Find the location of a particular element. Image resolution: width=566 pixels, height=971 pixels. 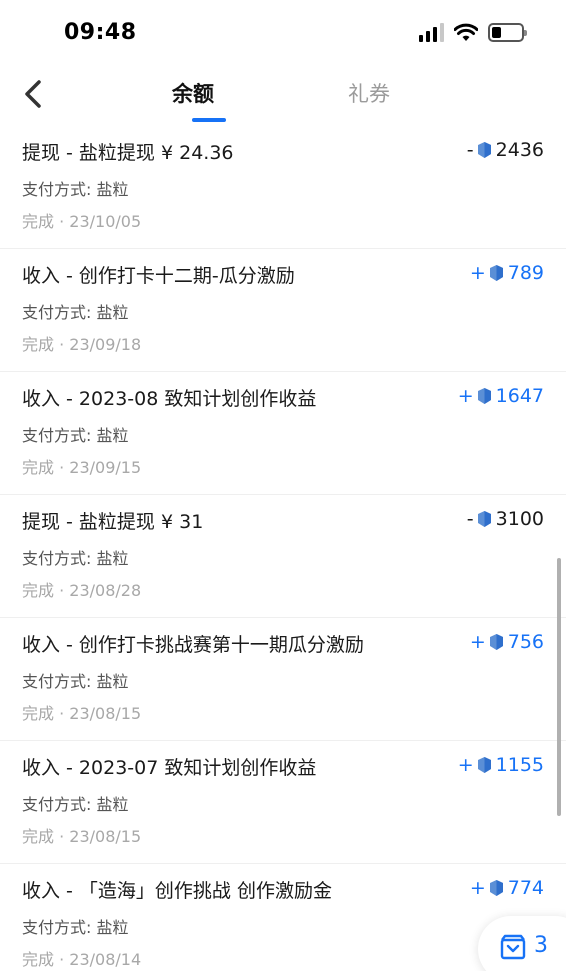

transaction-amount: - 3100 is located at coordinates (505, 519).